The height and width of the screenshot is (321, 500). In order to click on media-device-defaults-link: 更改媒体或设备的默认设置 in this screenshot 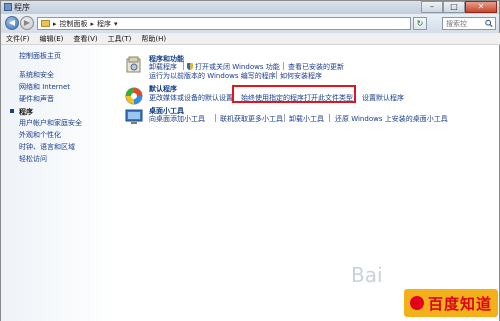, I will do `click(191, 98)`.